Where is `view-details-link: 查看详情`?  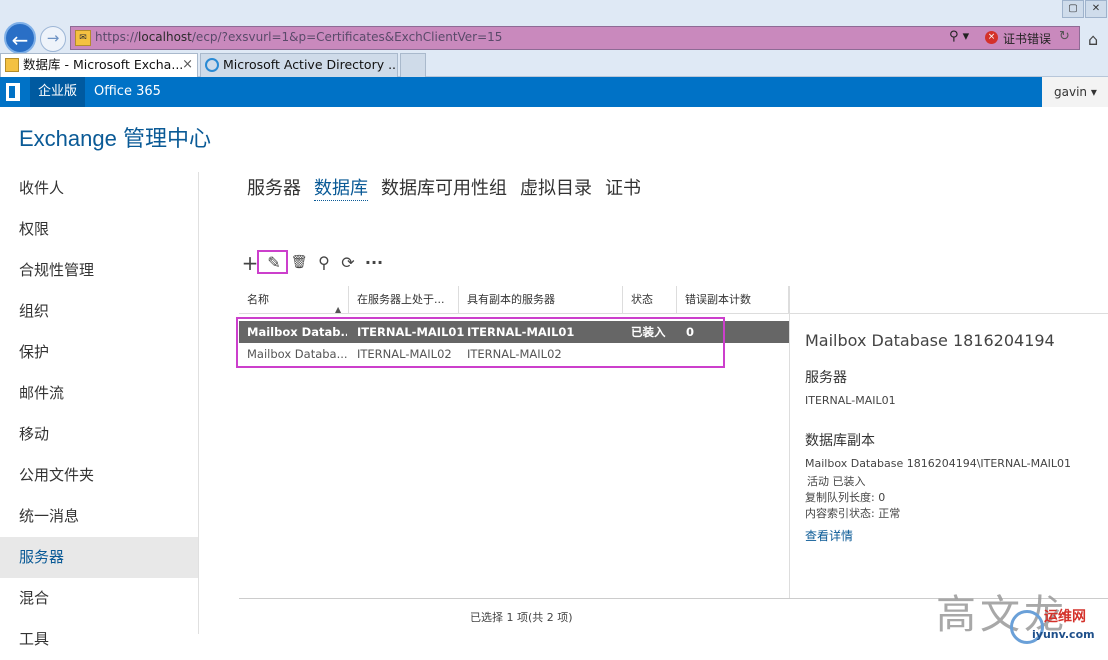
view-details-link: 查看详情 is located at coordinates (829, 535).